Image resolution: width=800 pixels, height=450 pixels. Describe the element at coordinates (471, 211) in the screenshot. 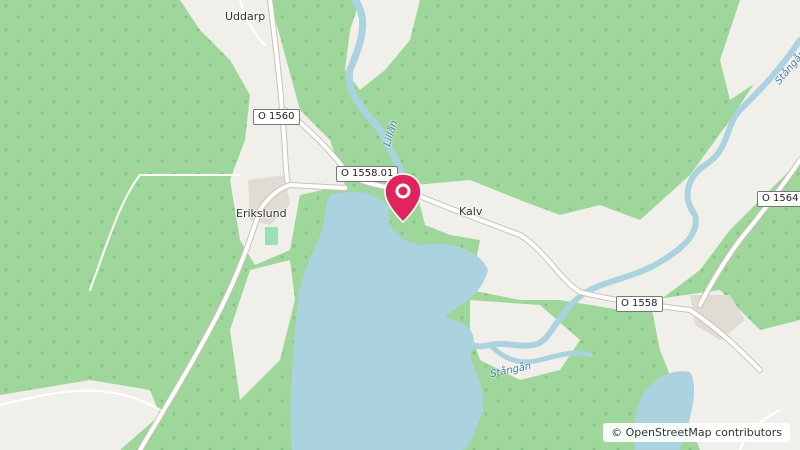

I see `place-label-kalv: Kalv` at that location.